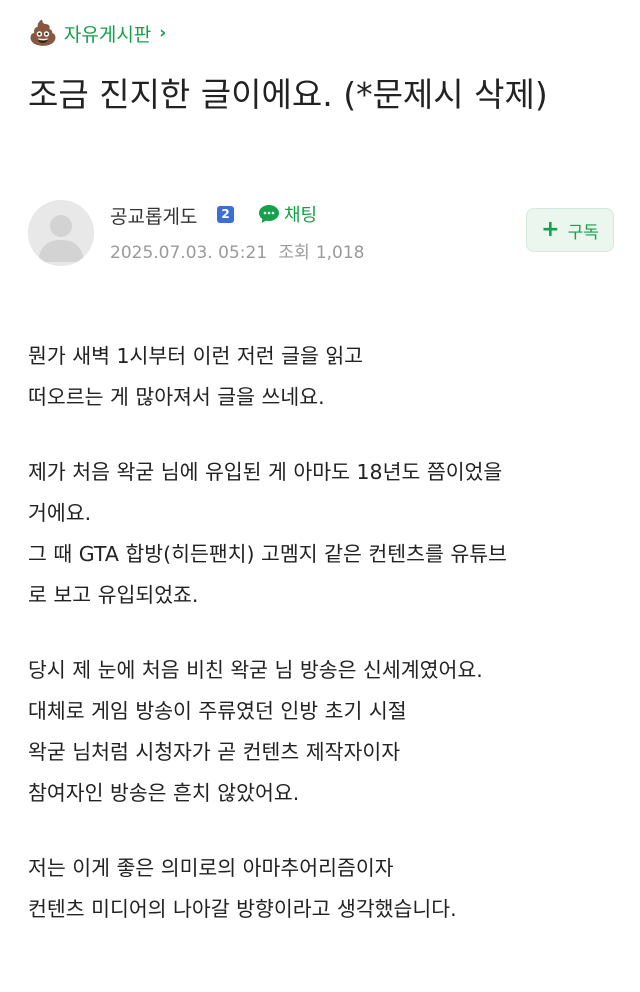  What do you see at coordinates (189, 253) in the screenshot?
I see `post-date: 2025.07.03. 05:21` at bounding box center [189, 253].